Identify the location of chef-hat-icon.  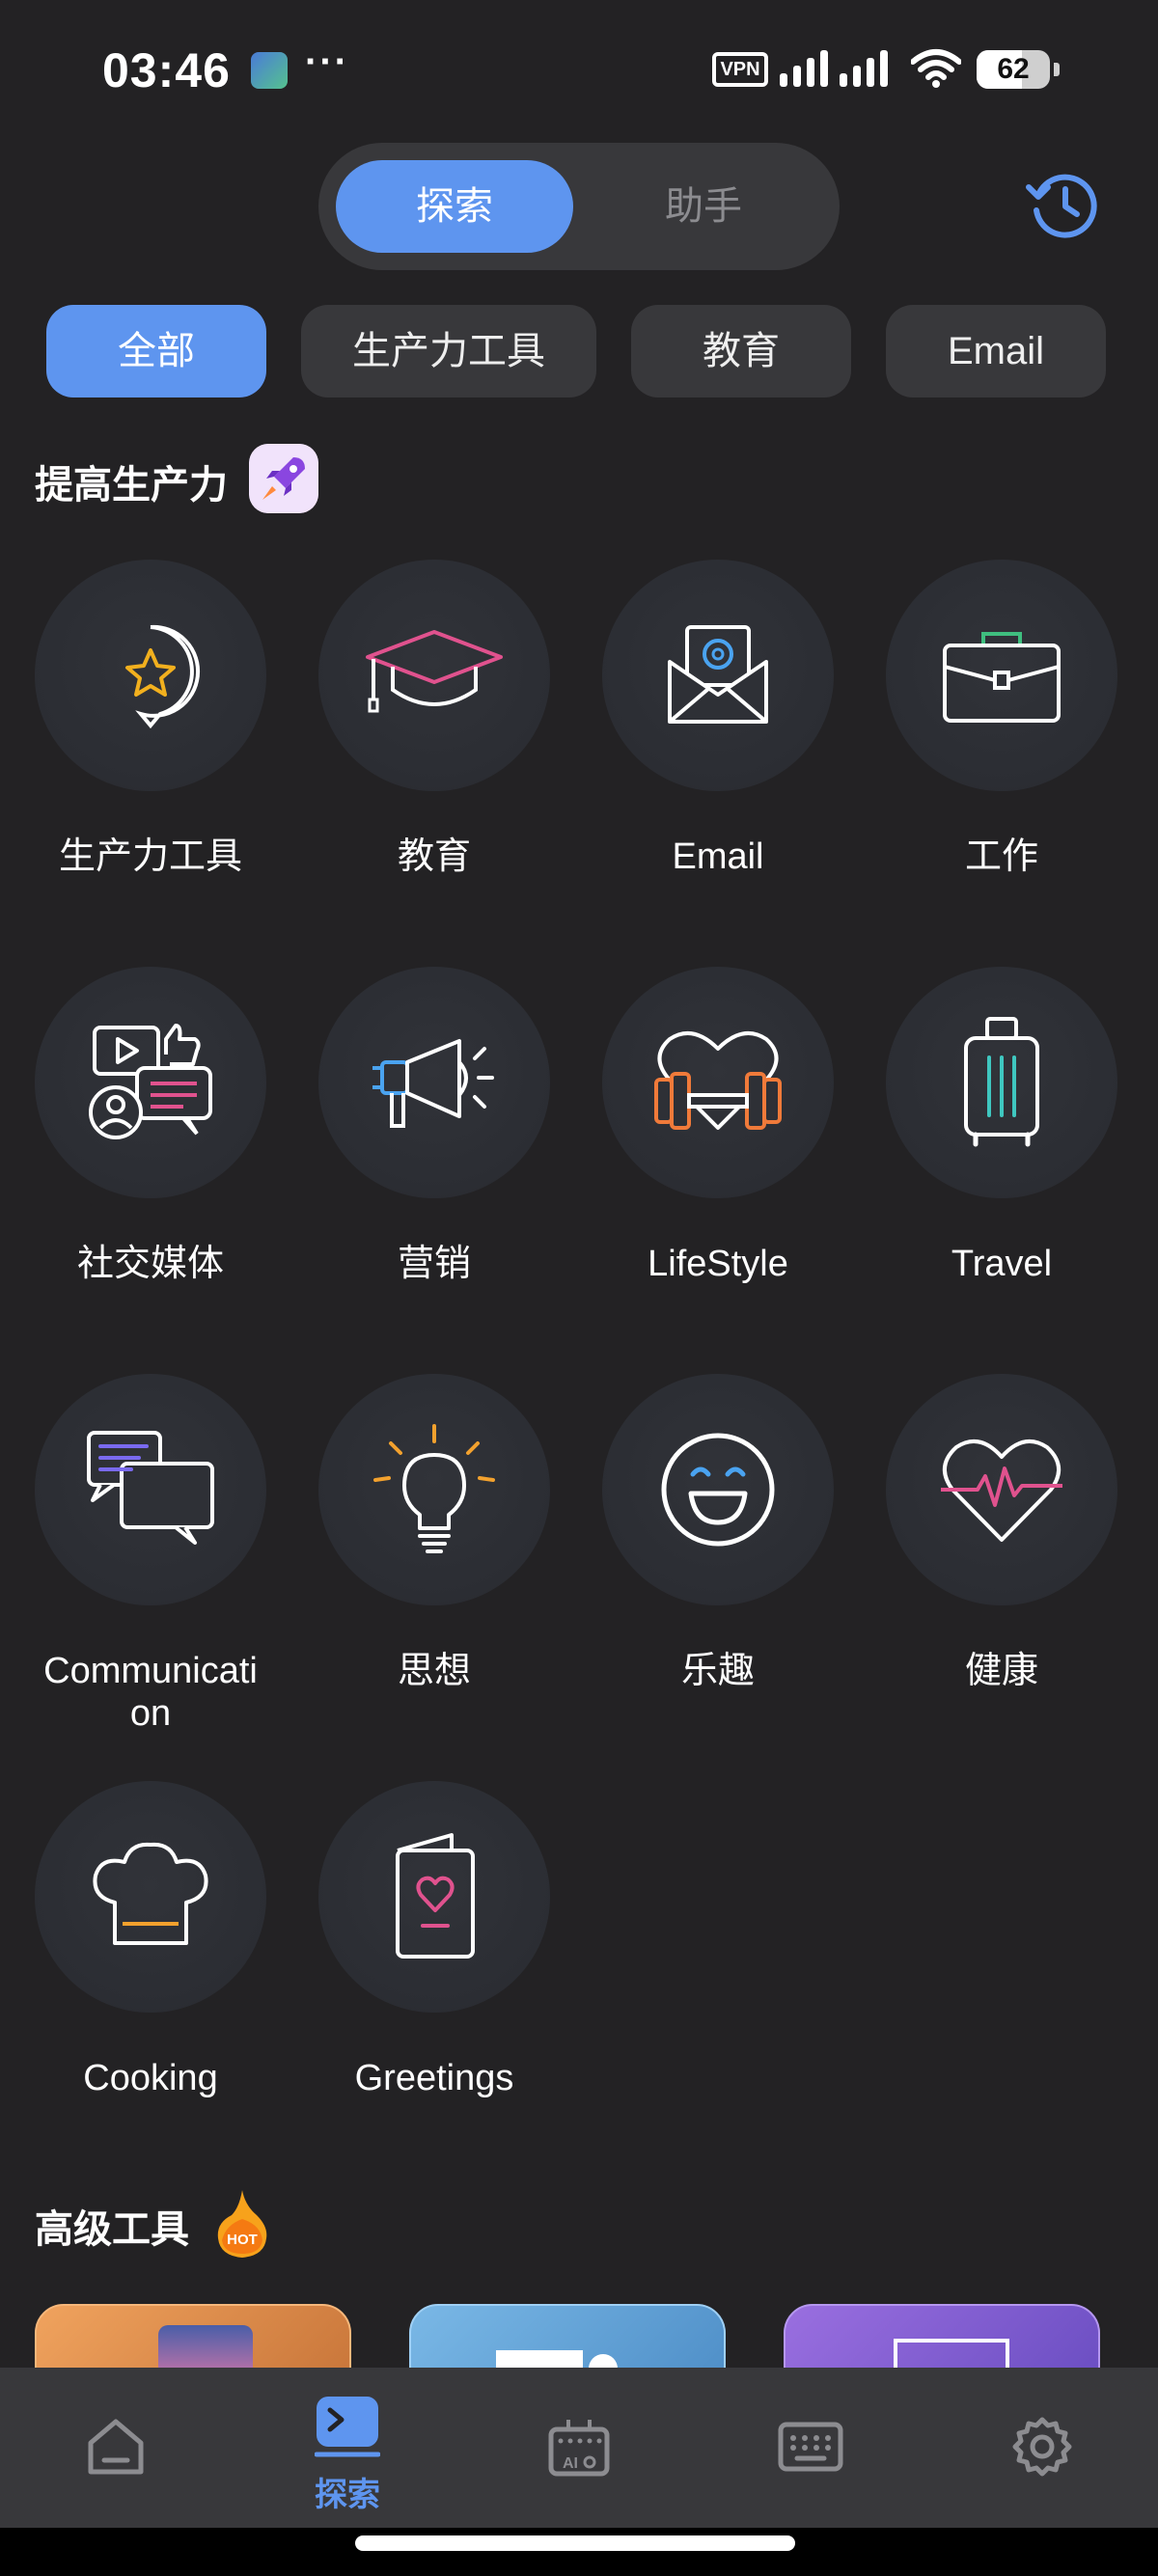
(150, 1893).